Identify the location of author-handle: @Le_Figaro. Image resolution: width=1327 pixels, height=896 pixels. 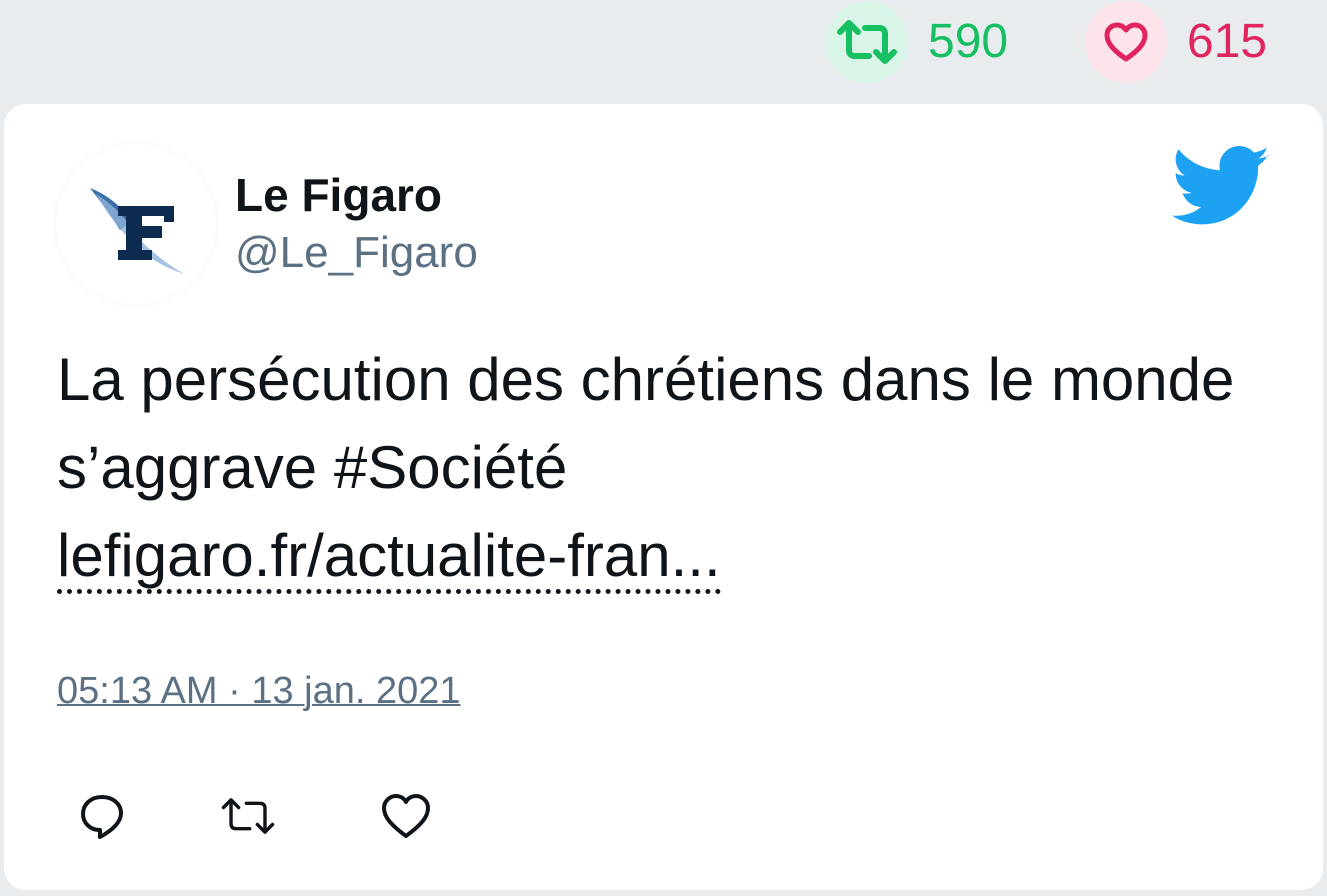
(356, 253).